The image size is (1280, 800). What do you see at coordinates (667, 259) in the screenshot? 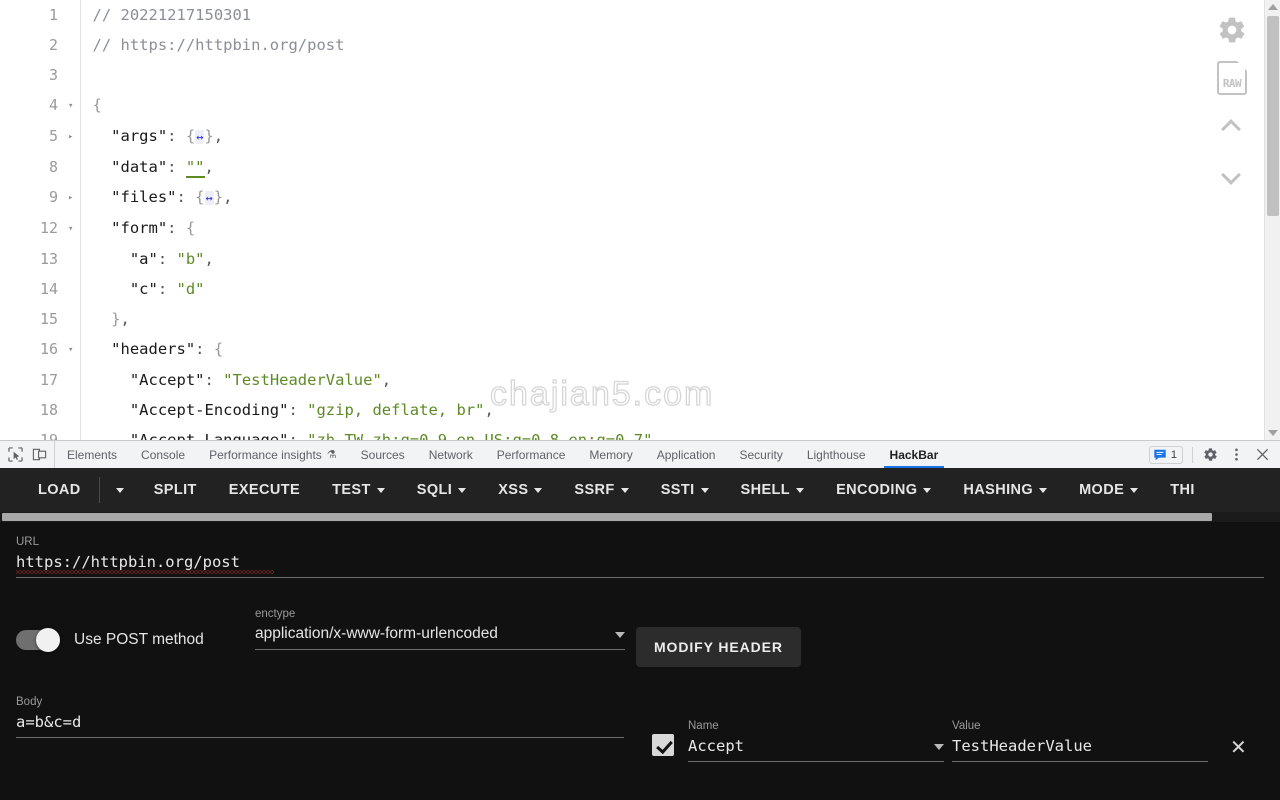
I see `code-line-content: "a": "b",` at bounding box center [667, 259].